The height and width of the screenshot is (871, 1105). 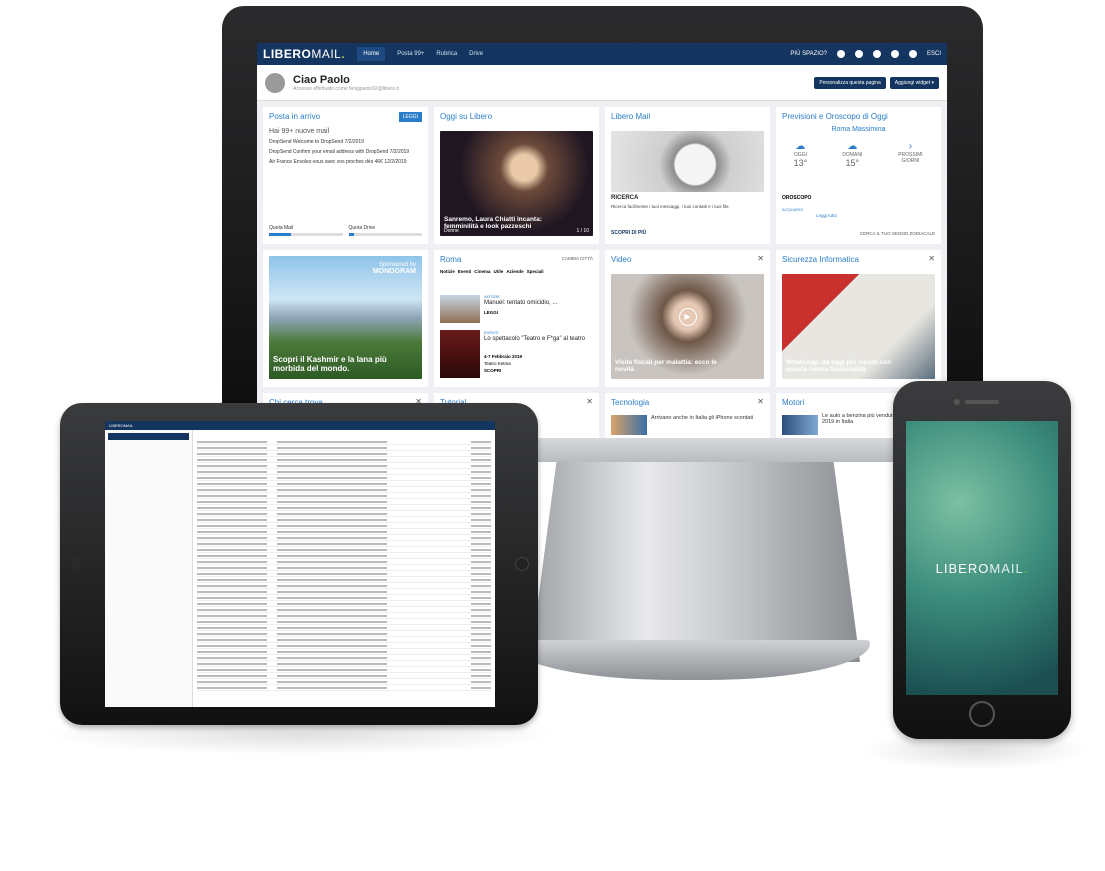 I want to click on top-right-actions: PIÙ SPAZIO? ESCI, so click(x=865, y=54).